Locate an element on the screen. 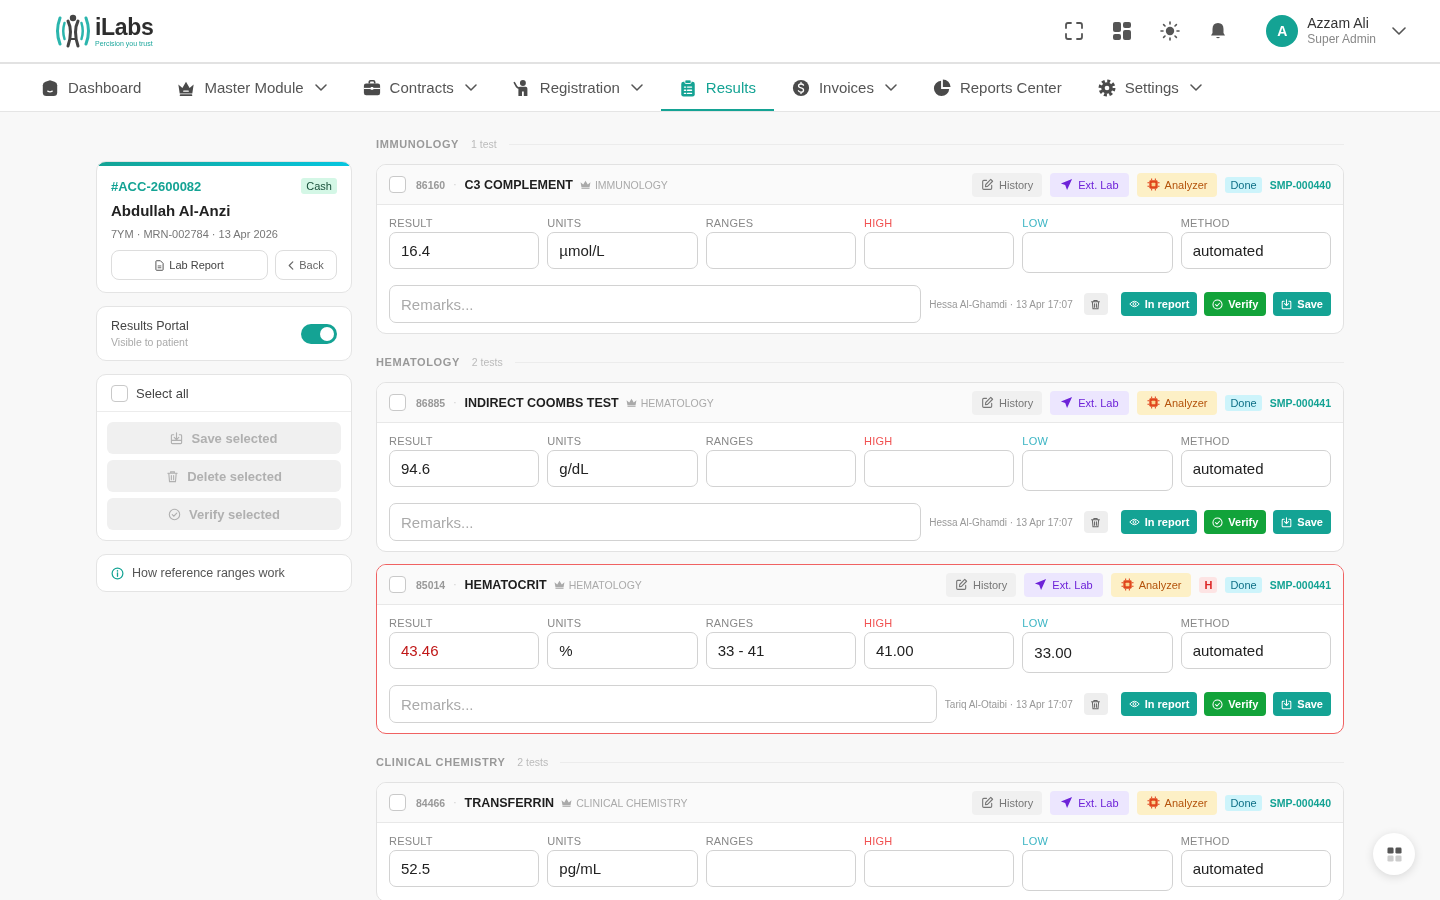 This screenshot has width=1440, height=900. grid-icon is located at coordinates (1122, 31).